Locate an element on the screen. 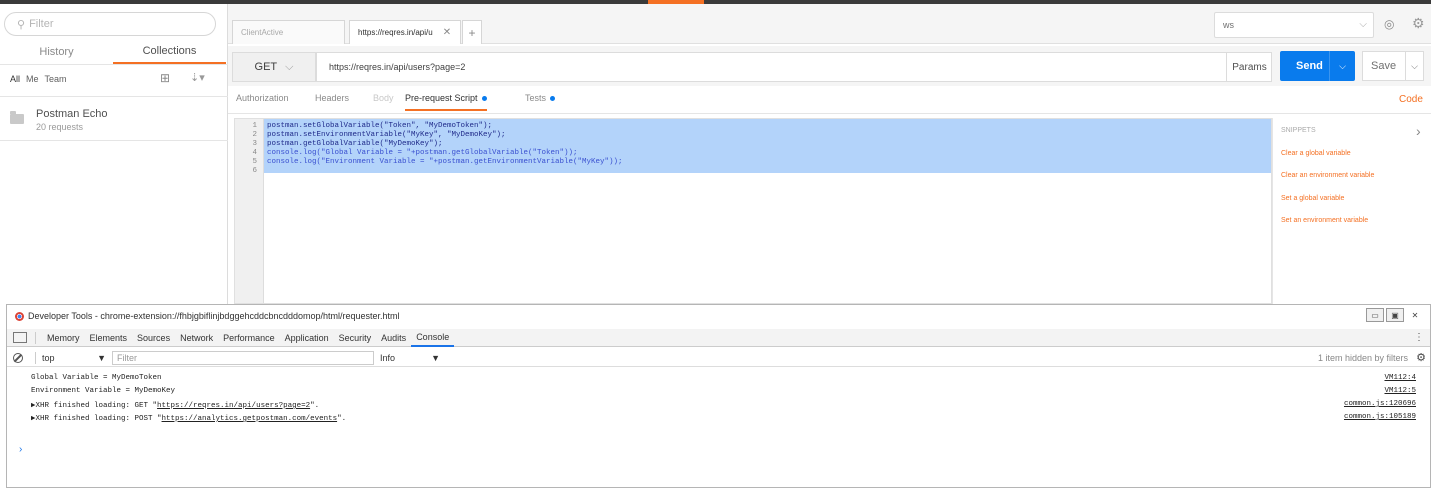 This screenshot has height=488, width=1431. console-filter-input: Filter is located at coordinates (243, 357).